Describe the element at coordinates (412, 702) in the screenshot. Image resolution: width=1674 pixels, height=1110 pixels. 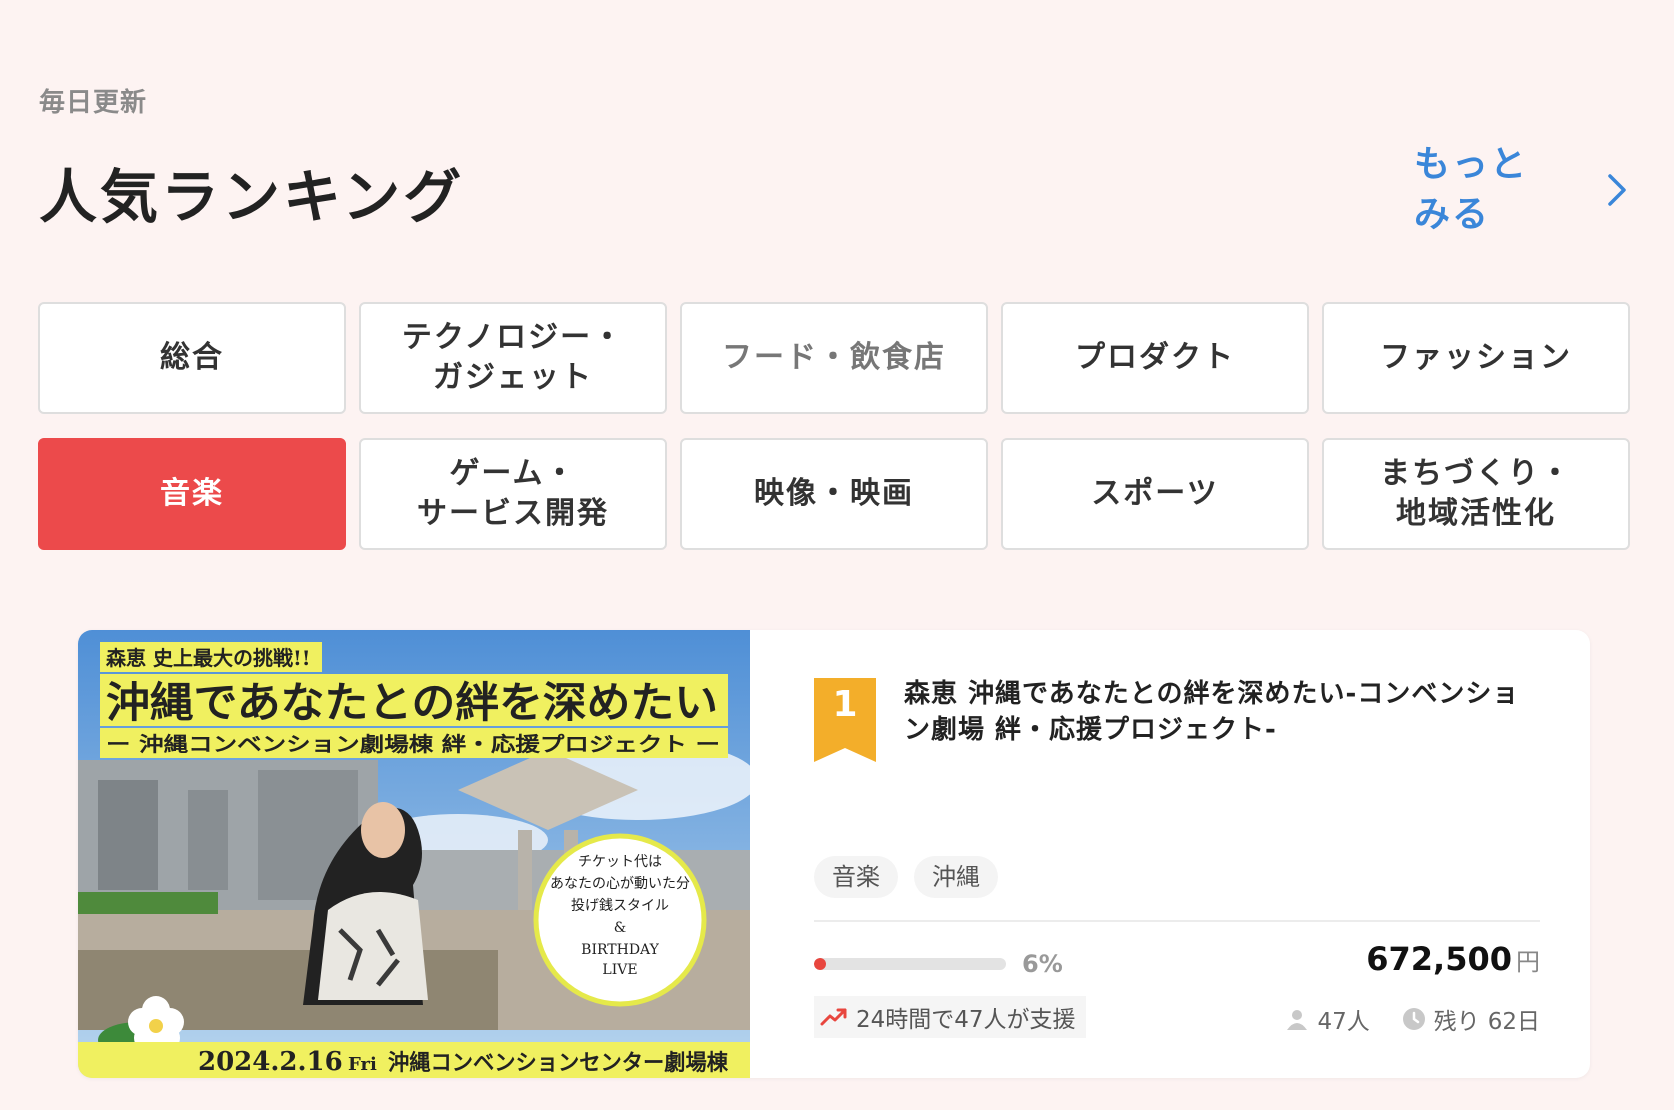
I see `image-headline: 沖縄であなたとの絆を深めたい` at that location.